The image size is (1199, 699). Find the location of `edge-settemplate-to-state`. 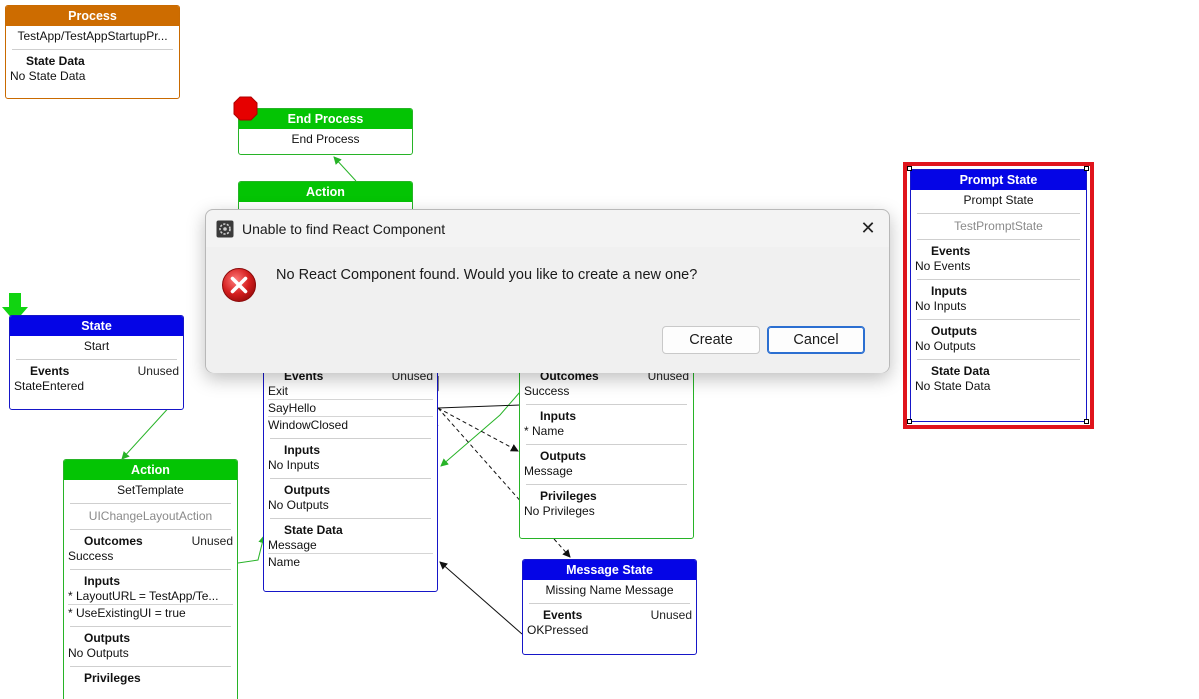

edge-settemplate-to-state is located at coordinates (252, 549).